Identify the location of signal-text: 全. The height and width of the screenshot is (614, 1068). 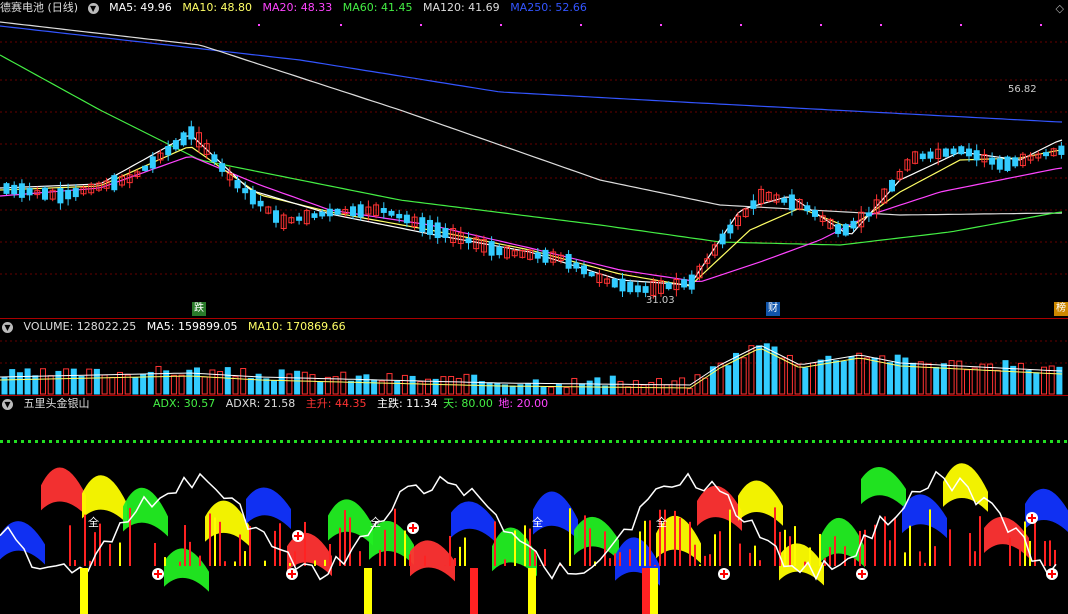
(661, 522).